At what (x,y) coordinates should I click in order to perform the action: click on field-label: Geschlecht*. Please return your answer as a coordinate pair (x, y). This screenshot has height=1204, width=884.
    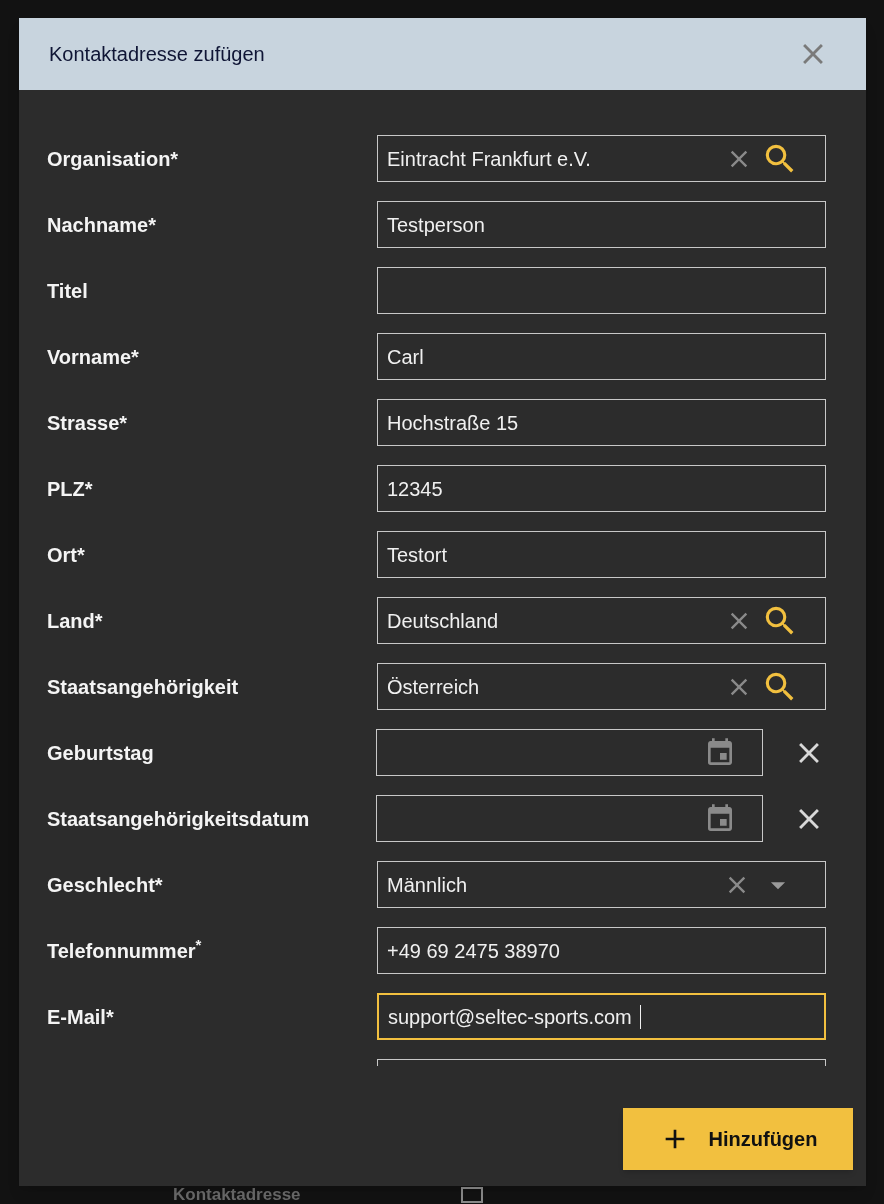
    Looking at the image, I should click on (105, 885).